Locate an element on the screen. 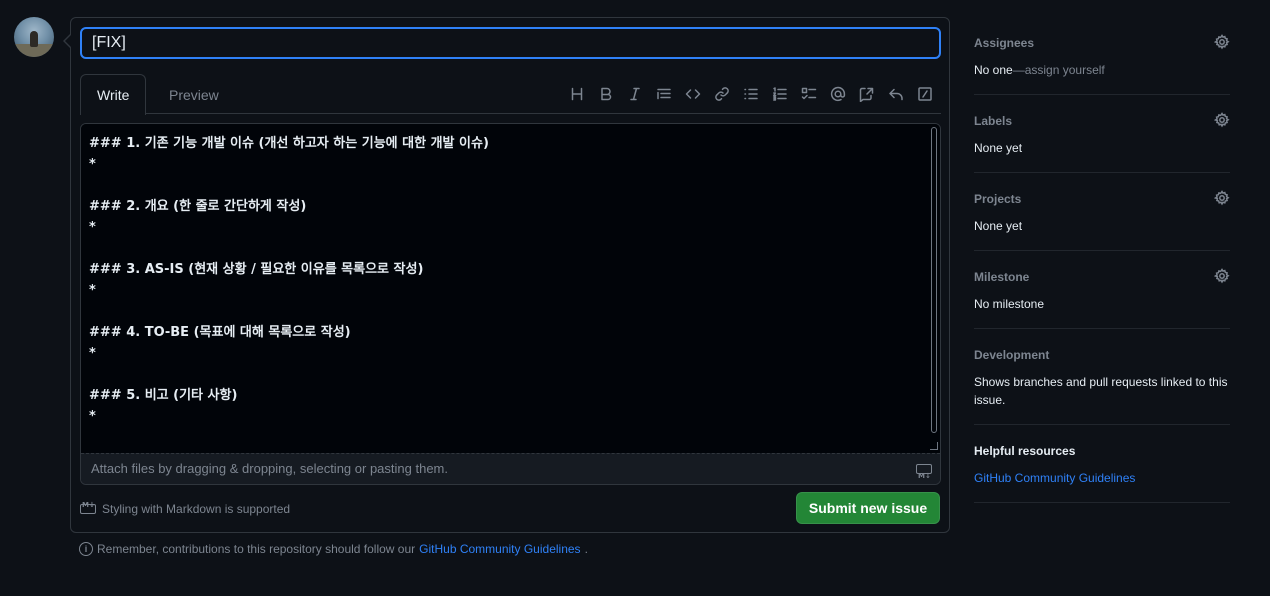 The width and height of the screenshot is (1270, 596). markdown-toolbar is located at coordinates (750, 94).